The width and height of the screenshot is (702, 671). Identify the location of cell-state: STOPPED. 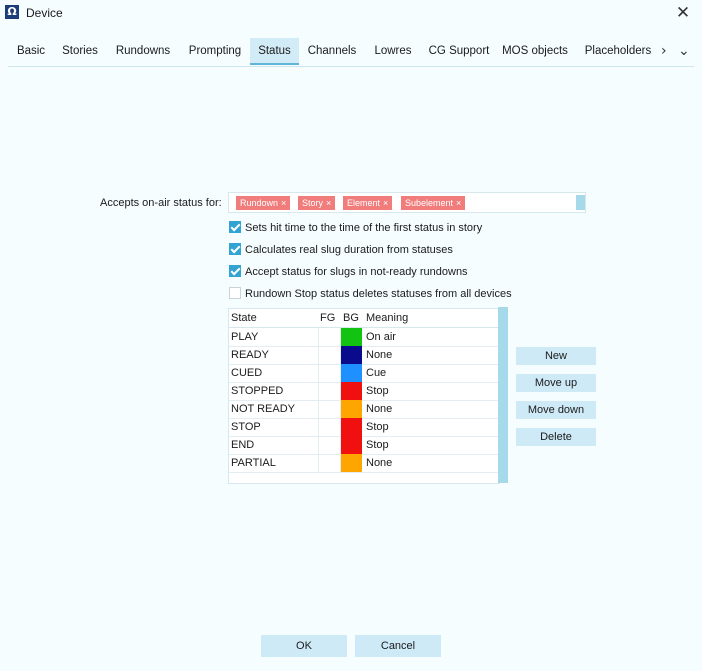
(257, 391).